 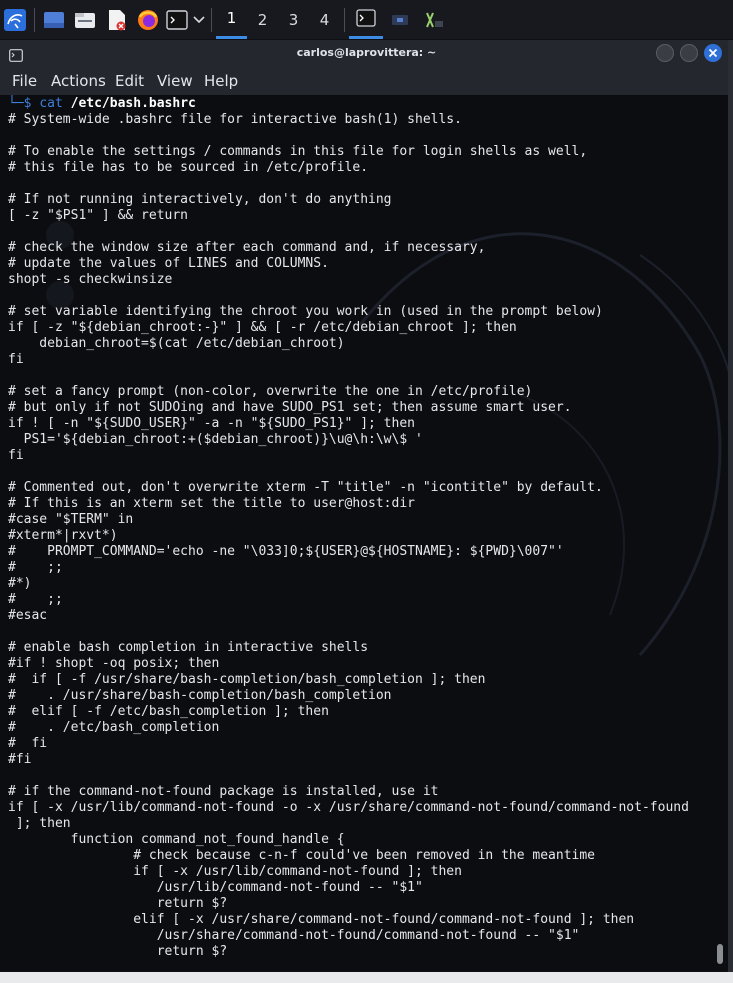 I want to click on terminal-line: /usr/lib/command-not-found -- "$1", so click(x=215, y=887).